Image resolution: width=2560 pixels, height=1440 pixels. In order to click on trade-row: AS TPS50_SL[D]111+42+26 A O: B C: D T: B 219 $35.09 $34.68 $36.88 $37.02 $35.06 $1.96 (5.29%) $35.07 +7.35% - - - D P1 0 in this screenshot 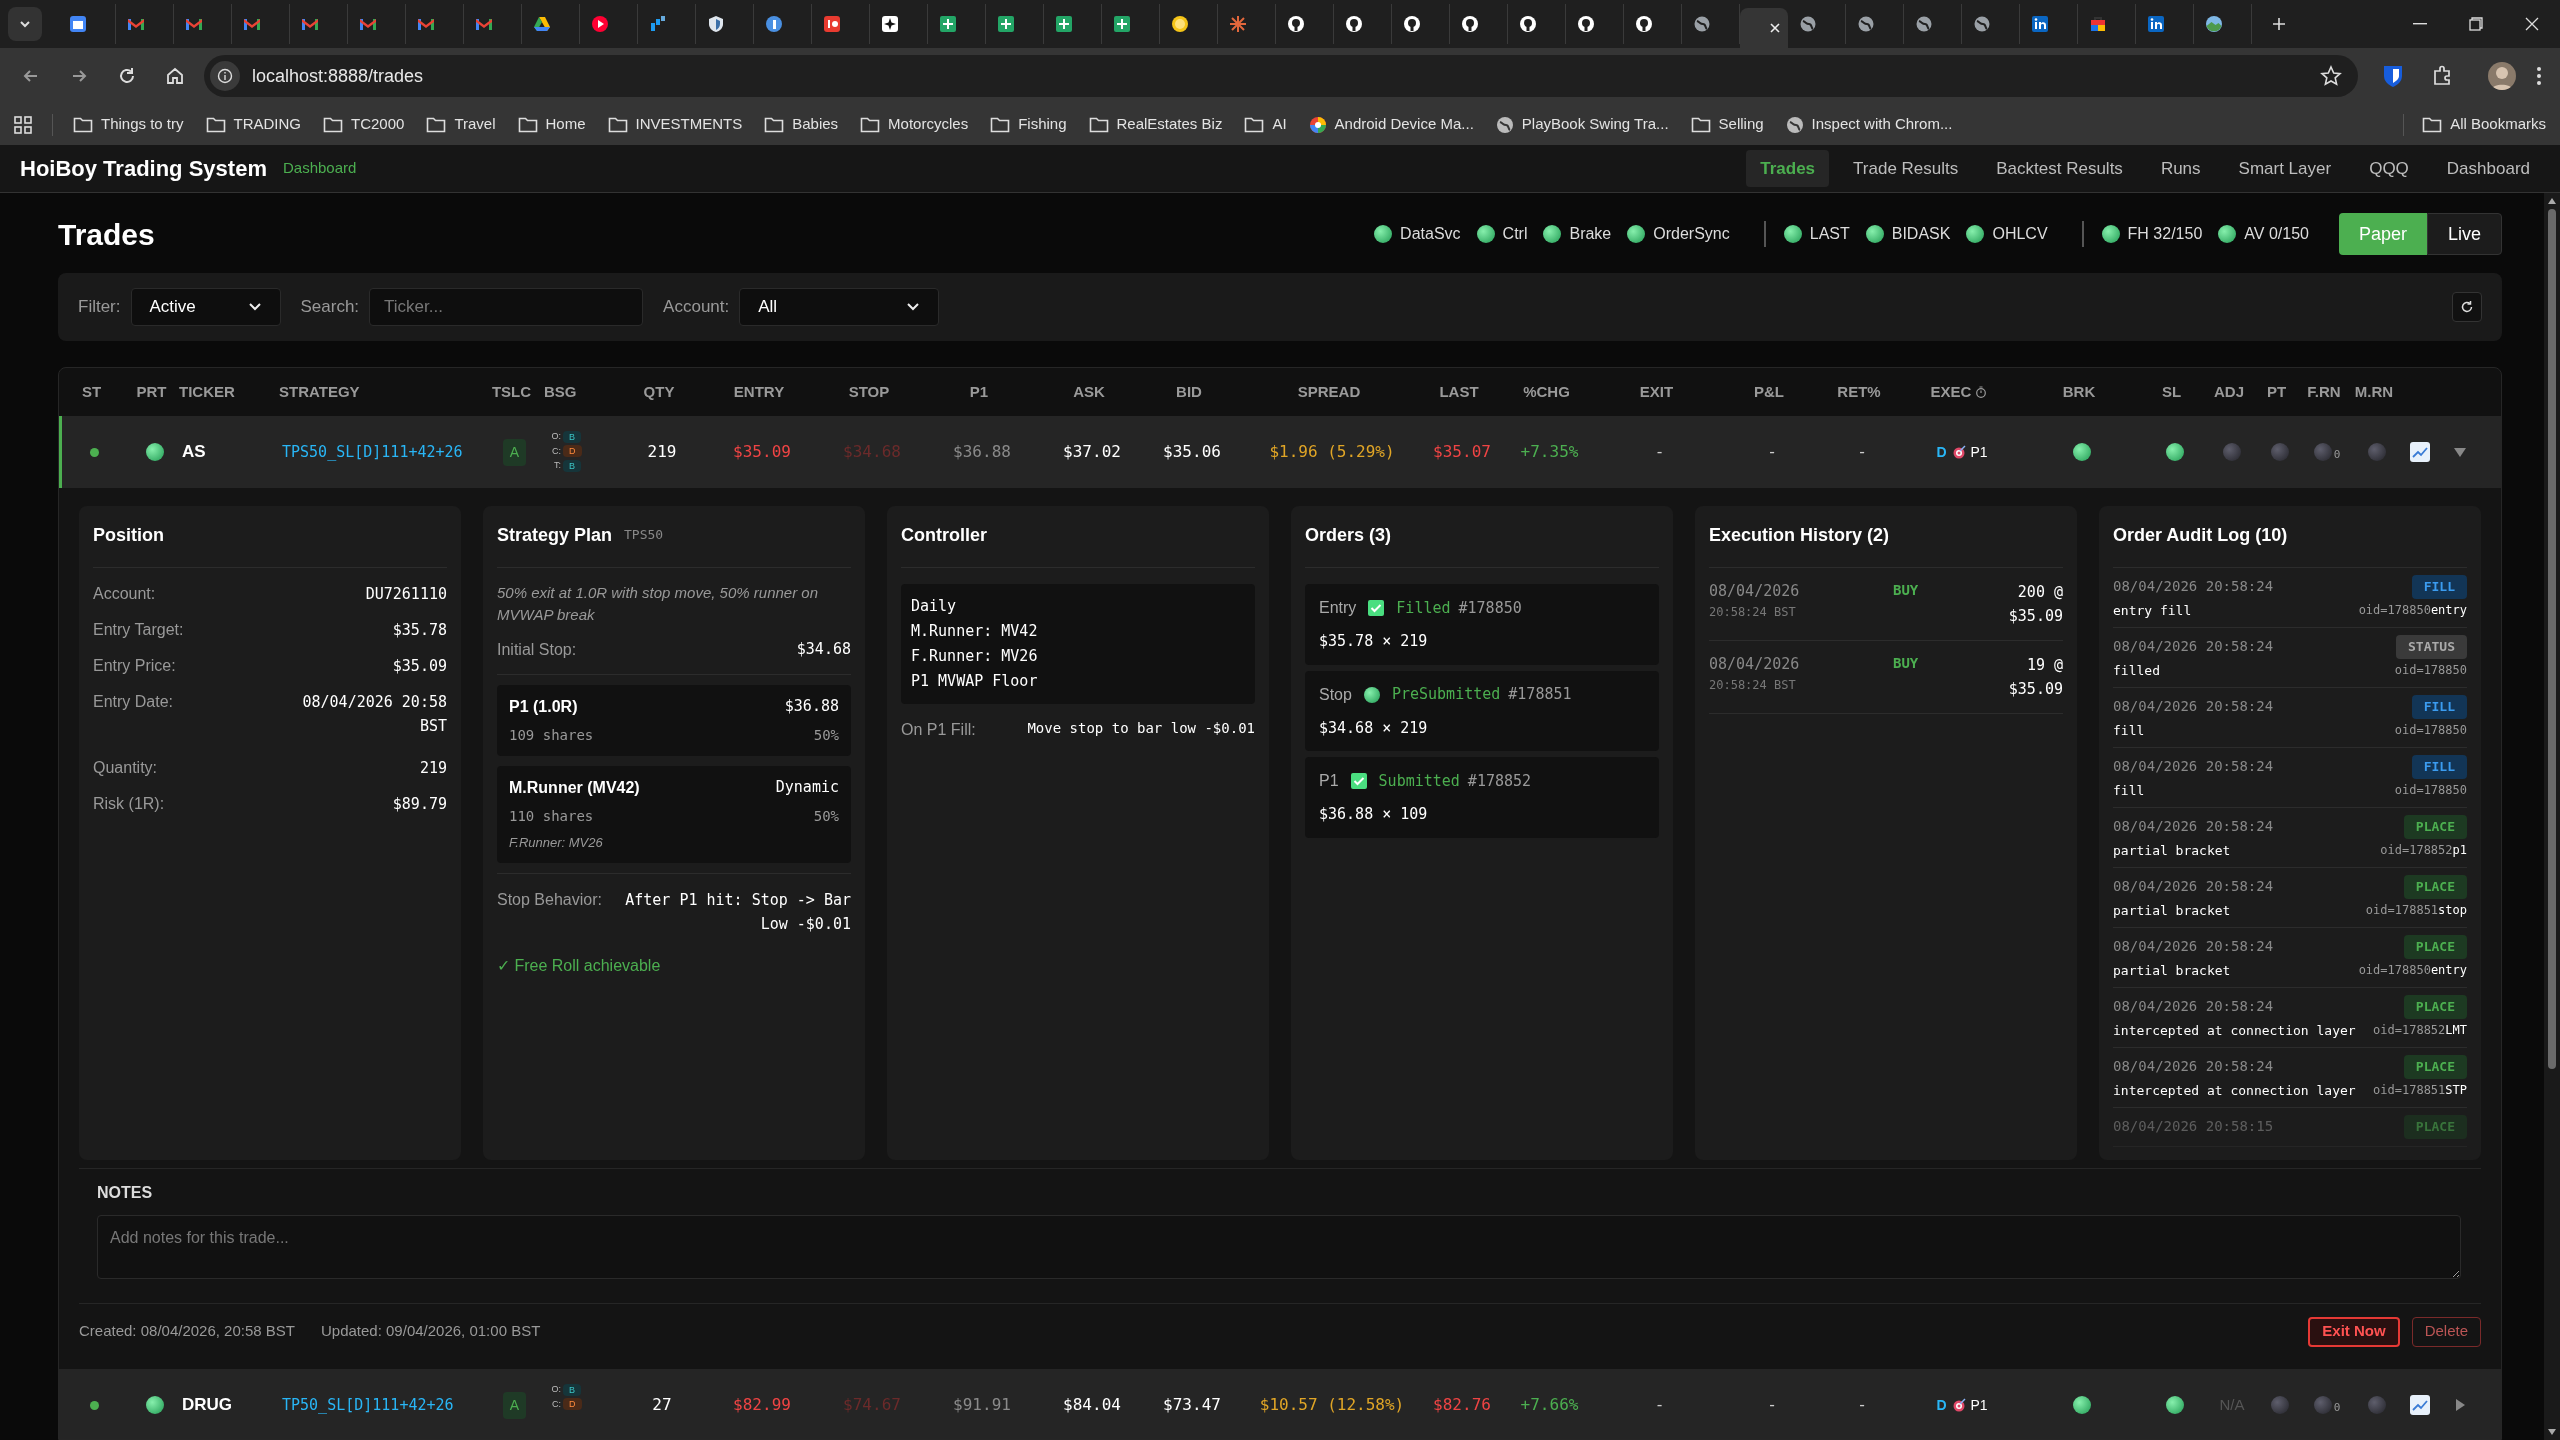, I will do `click(1280, 452)`.